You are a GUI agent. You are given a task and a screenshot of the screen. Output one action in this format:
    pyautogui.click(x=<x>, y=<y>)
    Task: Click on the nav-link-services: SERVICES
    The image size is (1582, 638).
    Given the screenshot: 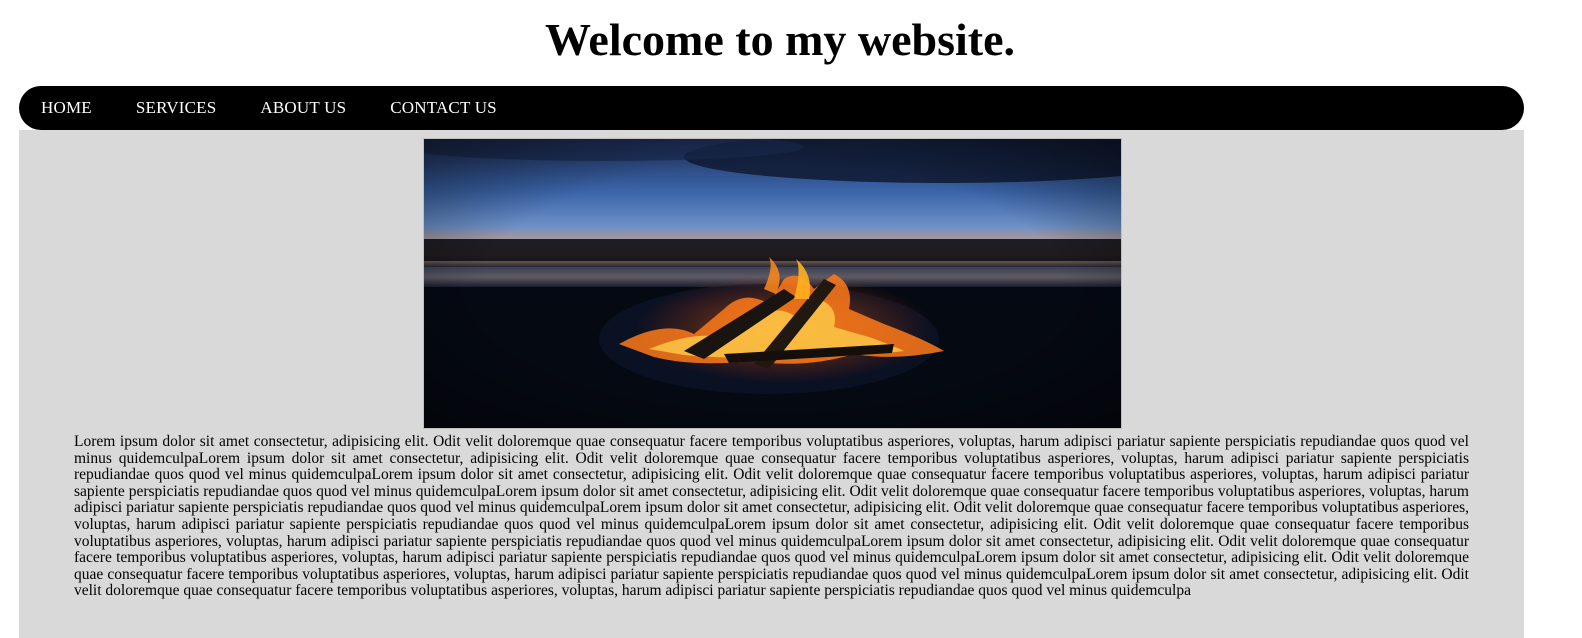 What is the action you would take?
    pyautogui.click(x=176, y=108)
    